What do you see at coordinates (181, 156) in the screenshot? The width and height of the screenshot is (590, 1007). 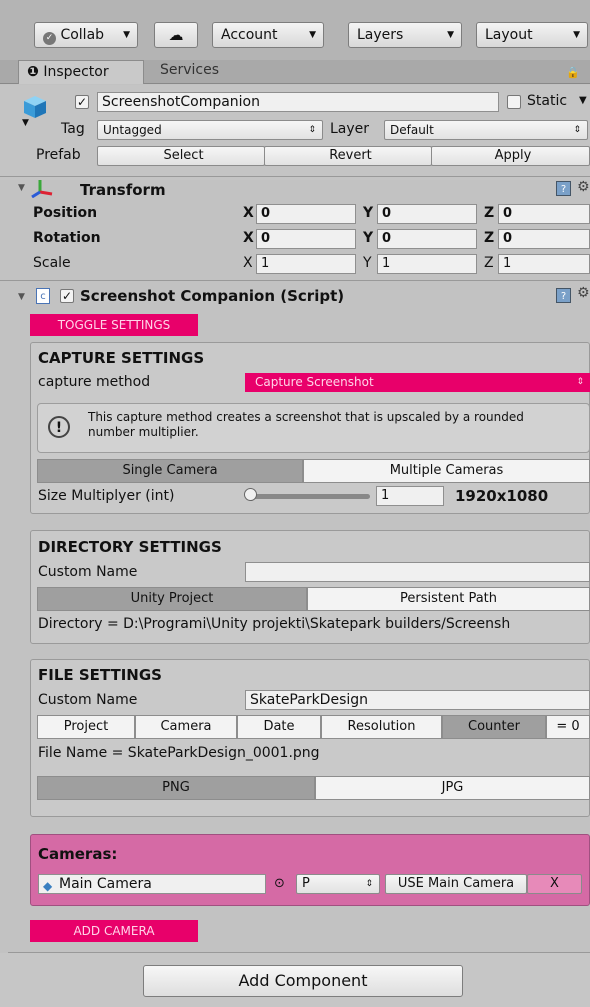 I see `prefab-select-button: Select` at bounding box center [181, 156].